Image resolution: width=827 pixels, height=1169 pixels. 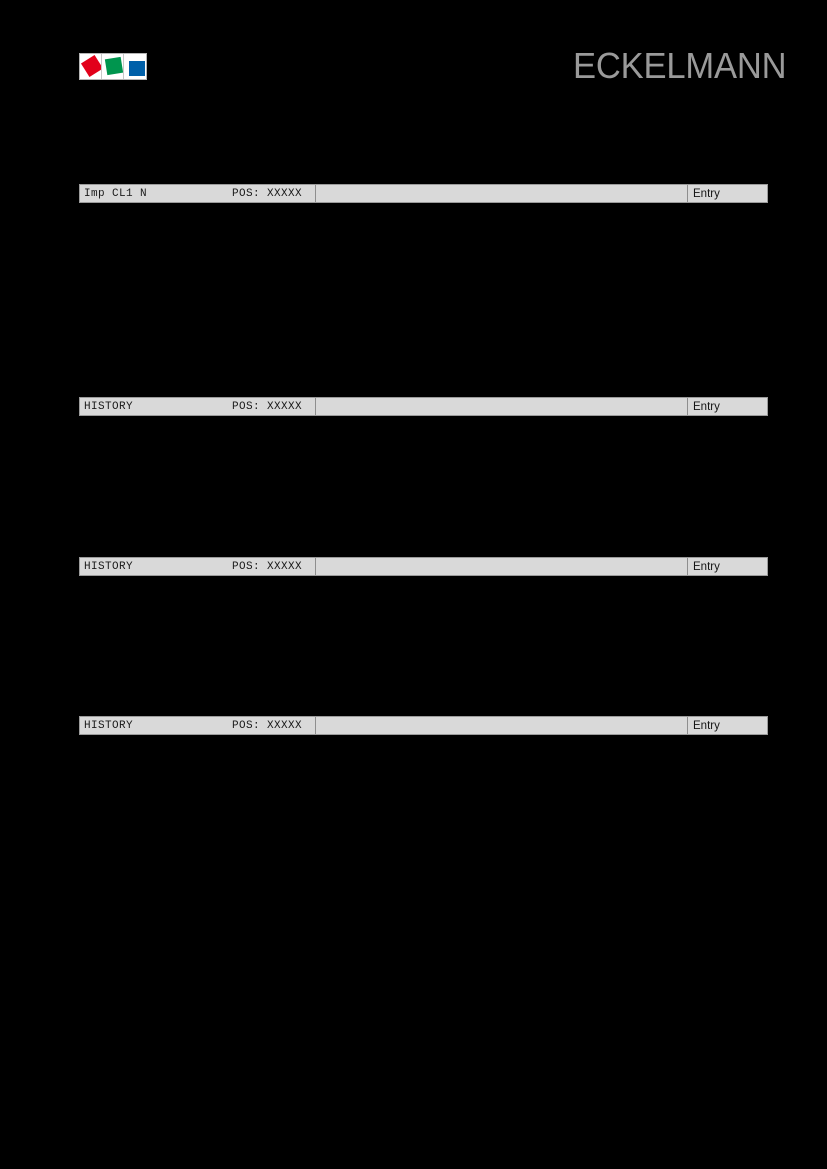 What do you see at coordinates (116, 193) in the screenshot?
I see `row-code-label: Imp CL1 N` at bounding box center [116, 193].